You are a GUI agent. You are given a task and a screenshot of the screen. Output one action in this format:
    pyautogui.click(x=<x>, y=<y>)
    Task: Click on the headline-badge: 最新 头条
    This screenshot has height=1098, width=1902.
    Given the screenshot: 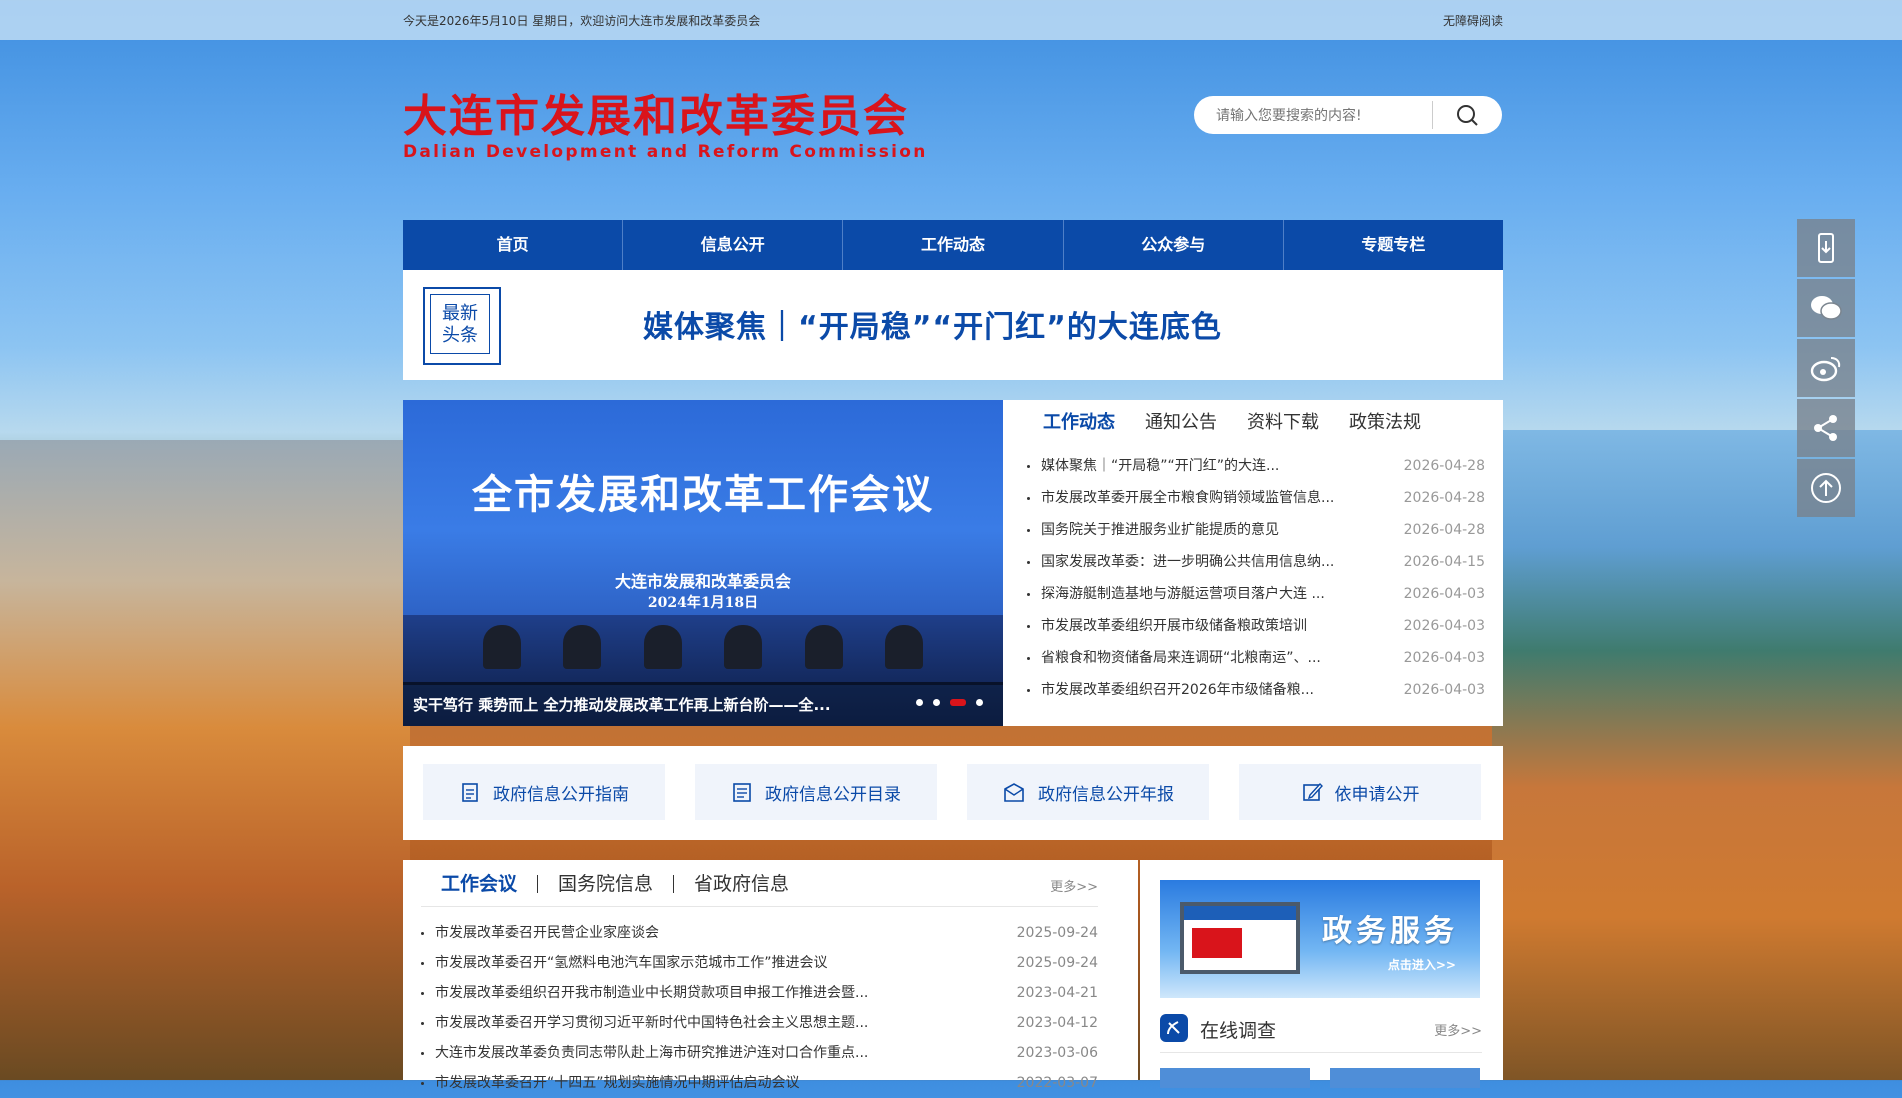 What is the action you would take?
    pyautogui.click(x=462, y=326)
    